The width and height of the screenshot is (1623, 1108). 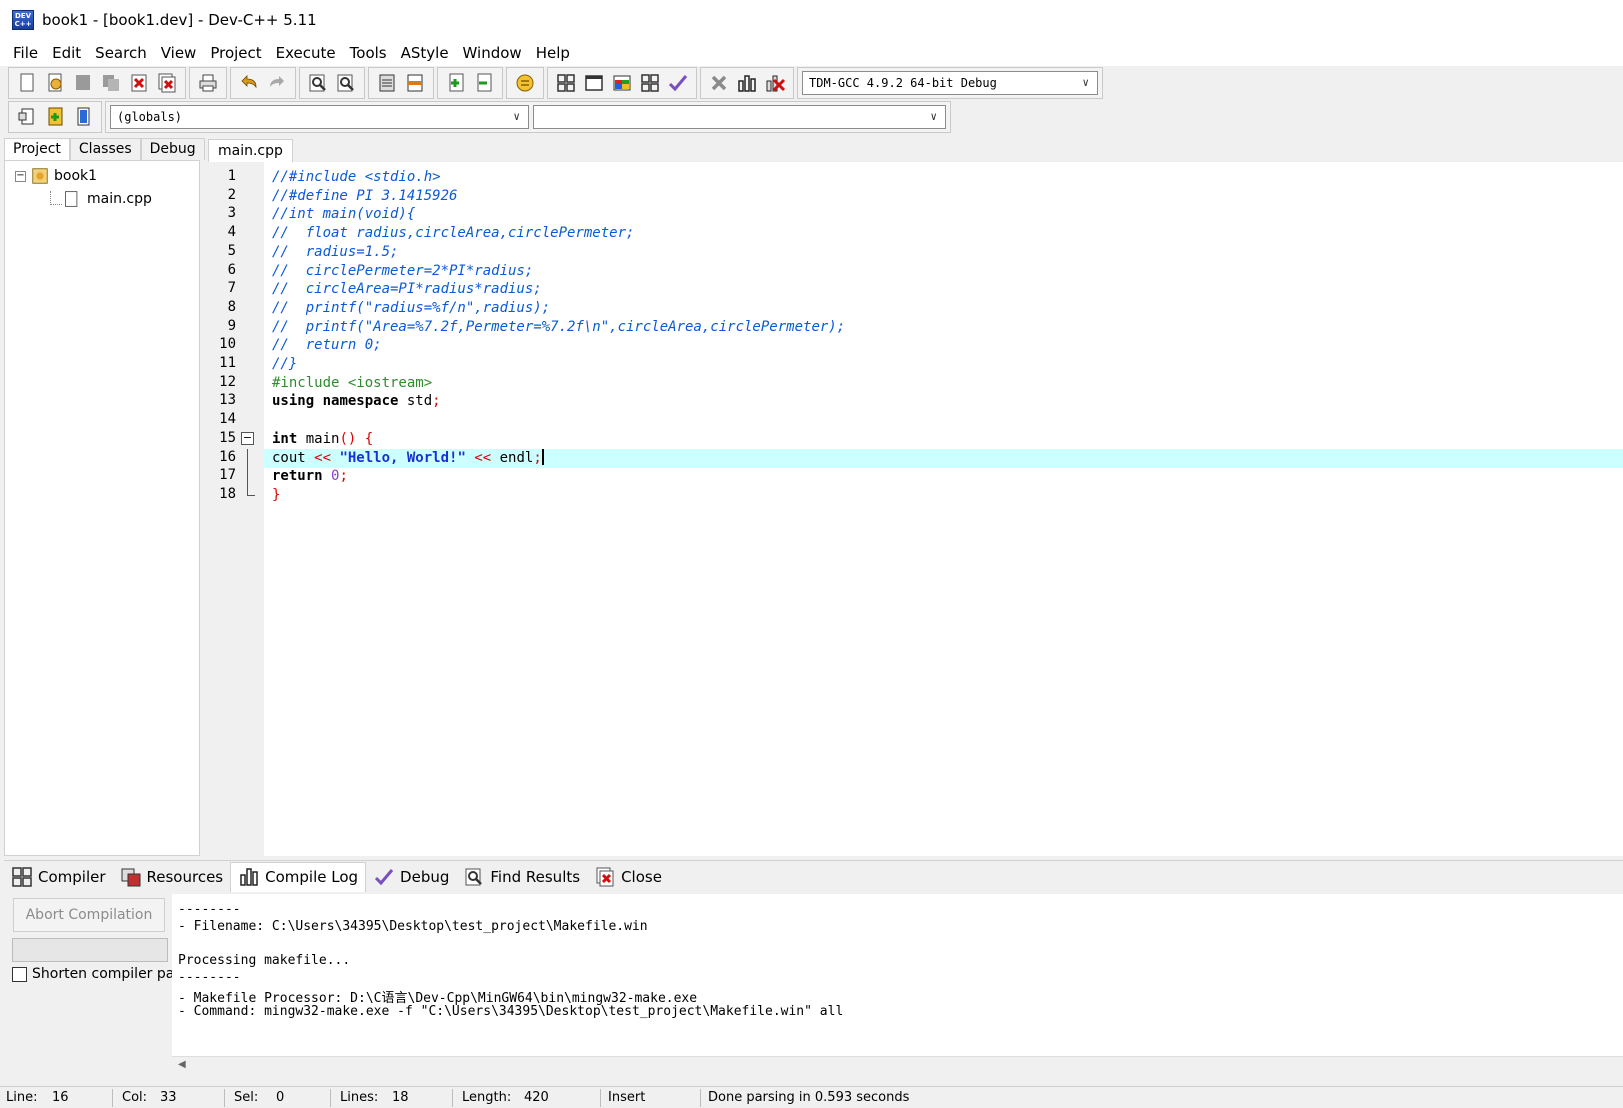 What do you see at coordinates (55, 83) in the screenshot?
I see `open-file-button` at bounding box center [55, 83].